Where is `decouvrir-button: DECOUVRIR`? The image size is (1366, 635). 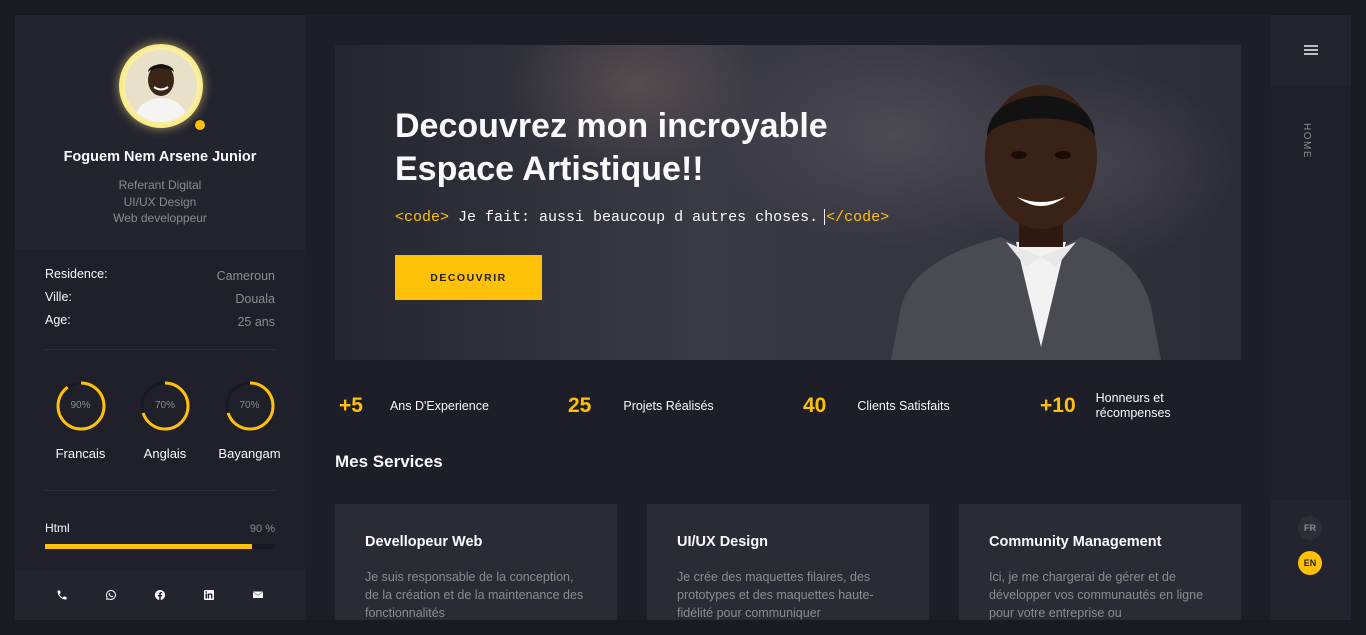 decouvrir-button: DECOUVRIR is located at coordinates (468, 277).